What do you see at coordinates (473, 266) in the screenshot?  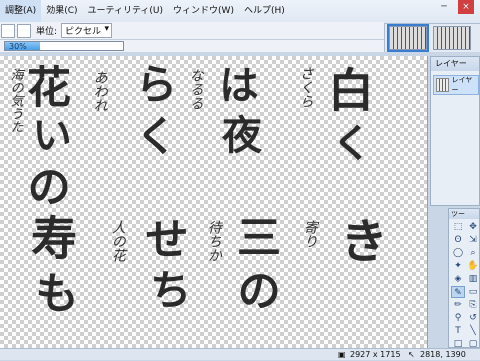 I see `pan-icon: ✋` at bounding box center [473, 266].